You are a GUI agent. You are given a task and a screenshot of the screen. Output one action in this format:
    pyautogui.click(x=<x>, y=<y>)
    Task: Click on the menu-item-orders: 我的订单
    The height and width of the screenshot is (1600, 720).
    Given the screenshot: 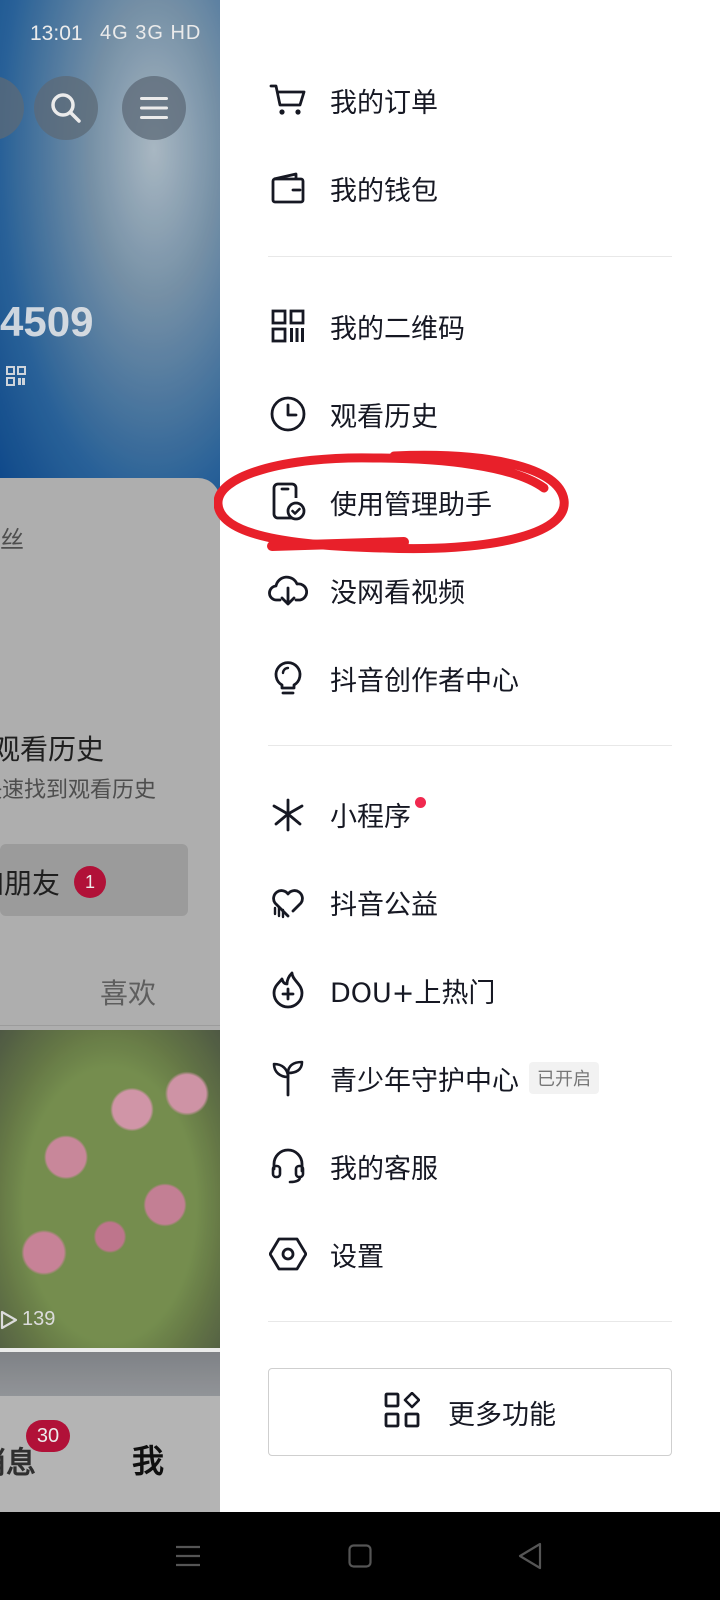 What is the action you would take?
    pyautogui.click(x=478, y=100)
    